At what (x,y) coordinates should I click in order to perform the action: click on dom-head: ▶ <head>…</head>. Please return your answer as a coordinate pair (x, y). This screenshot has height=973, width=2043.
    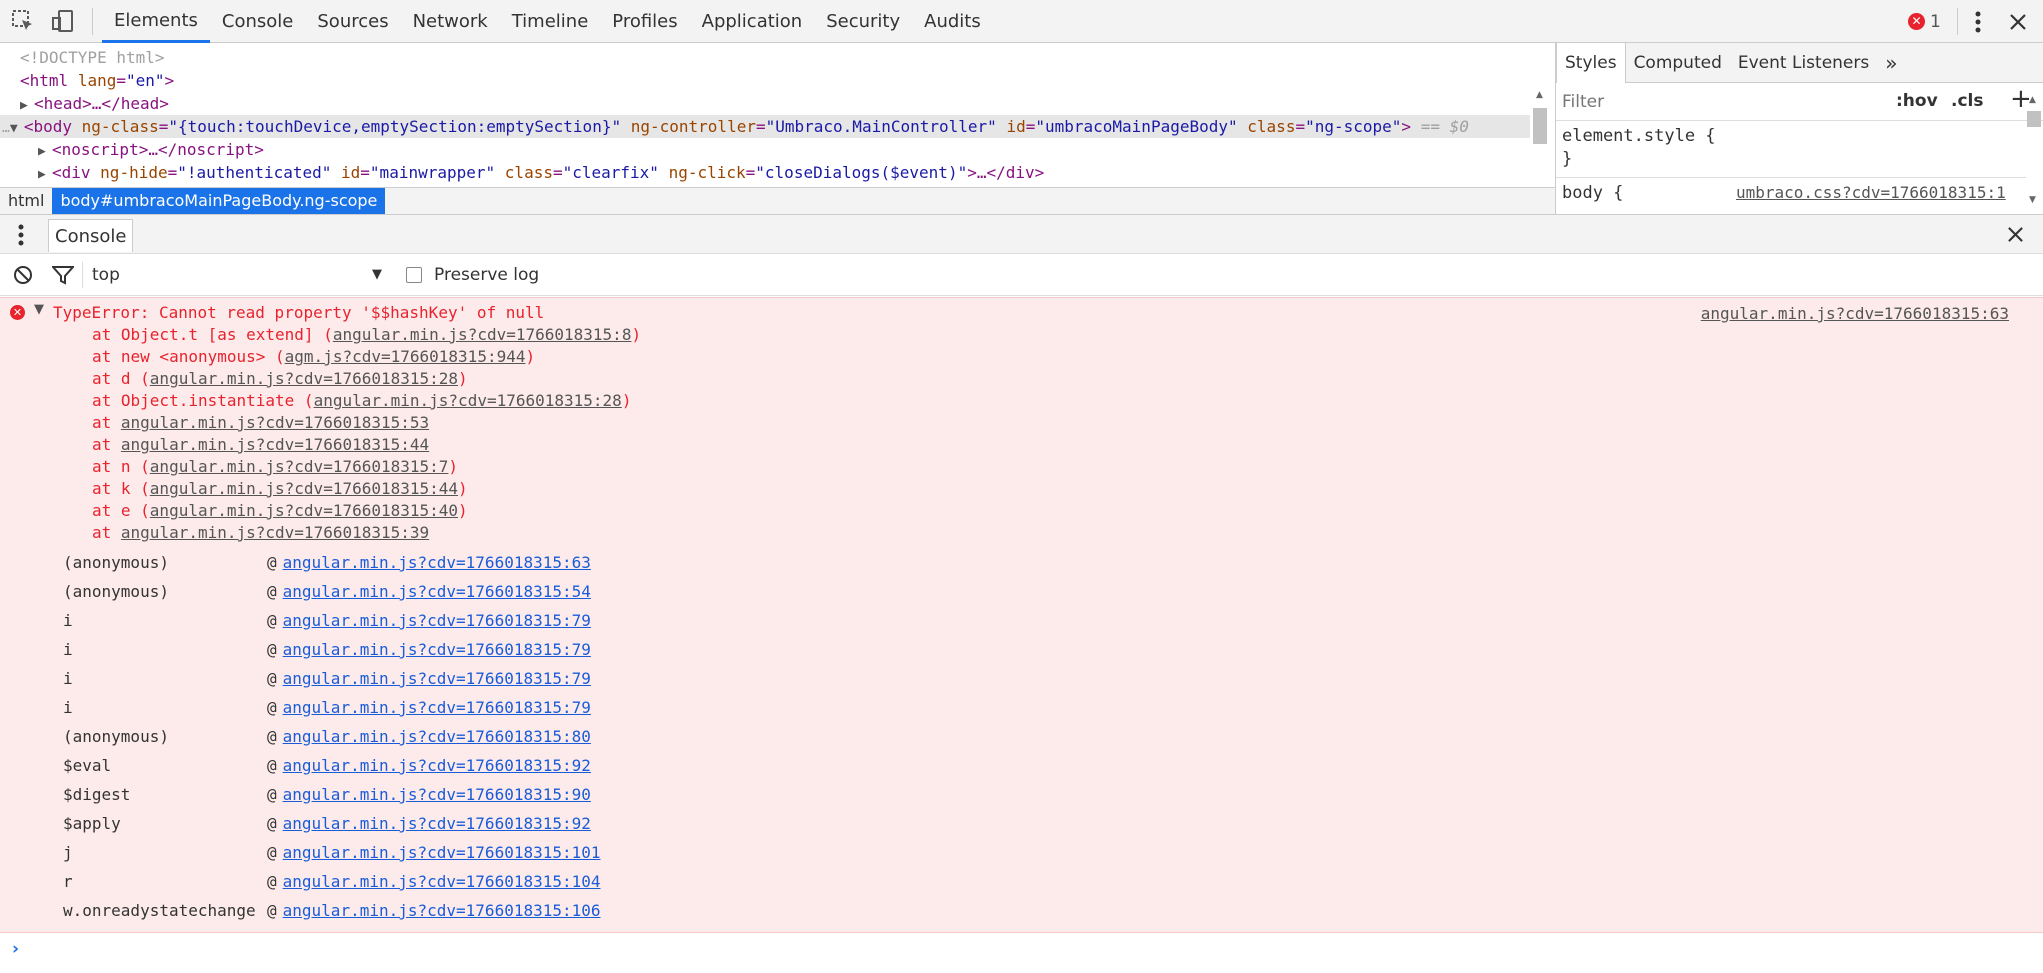
    Looking at the image, I should click on (94, 103).